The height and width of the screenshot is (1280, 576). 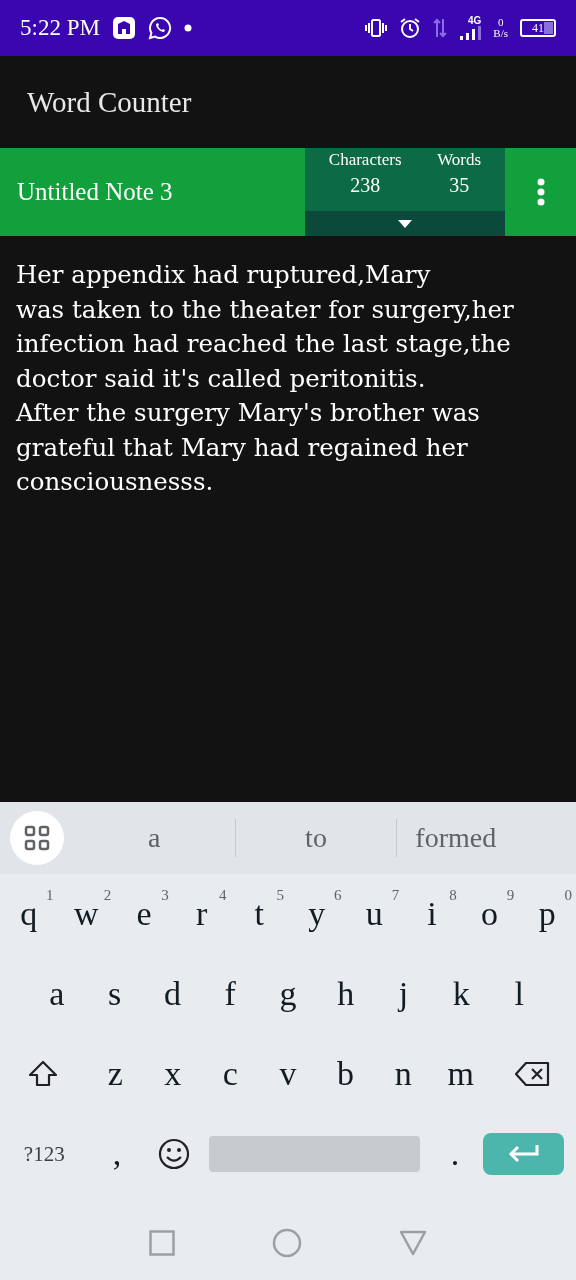 What do you see at coordinates (288, 1074) in the screenshot?
I see `key: v` at bounding box center [288, 1074].